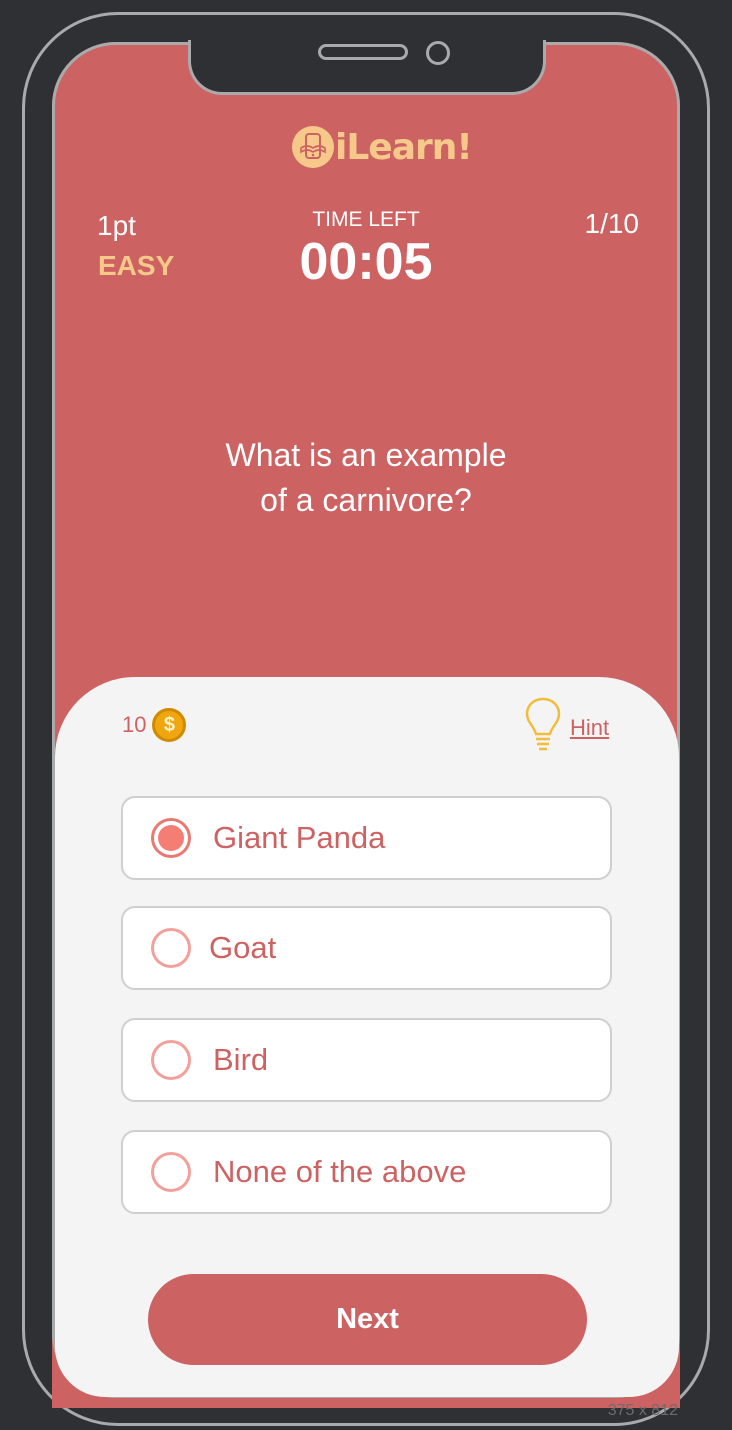 This screenshot has height=1430, width=732. Describe the element at coordinates (171, 838) in the screenshot. I see `radio-selected-icon` at that location.